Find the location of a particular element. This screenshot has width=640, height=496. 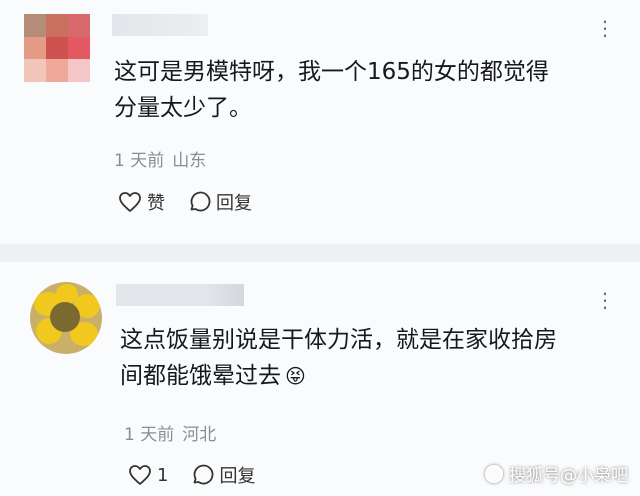

avatar-mosaic is located at coordinates (57, 48).